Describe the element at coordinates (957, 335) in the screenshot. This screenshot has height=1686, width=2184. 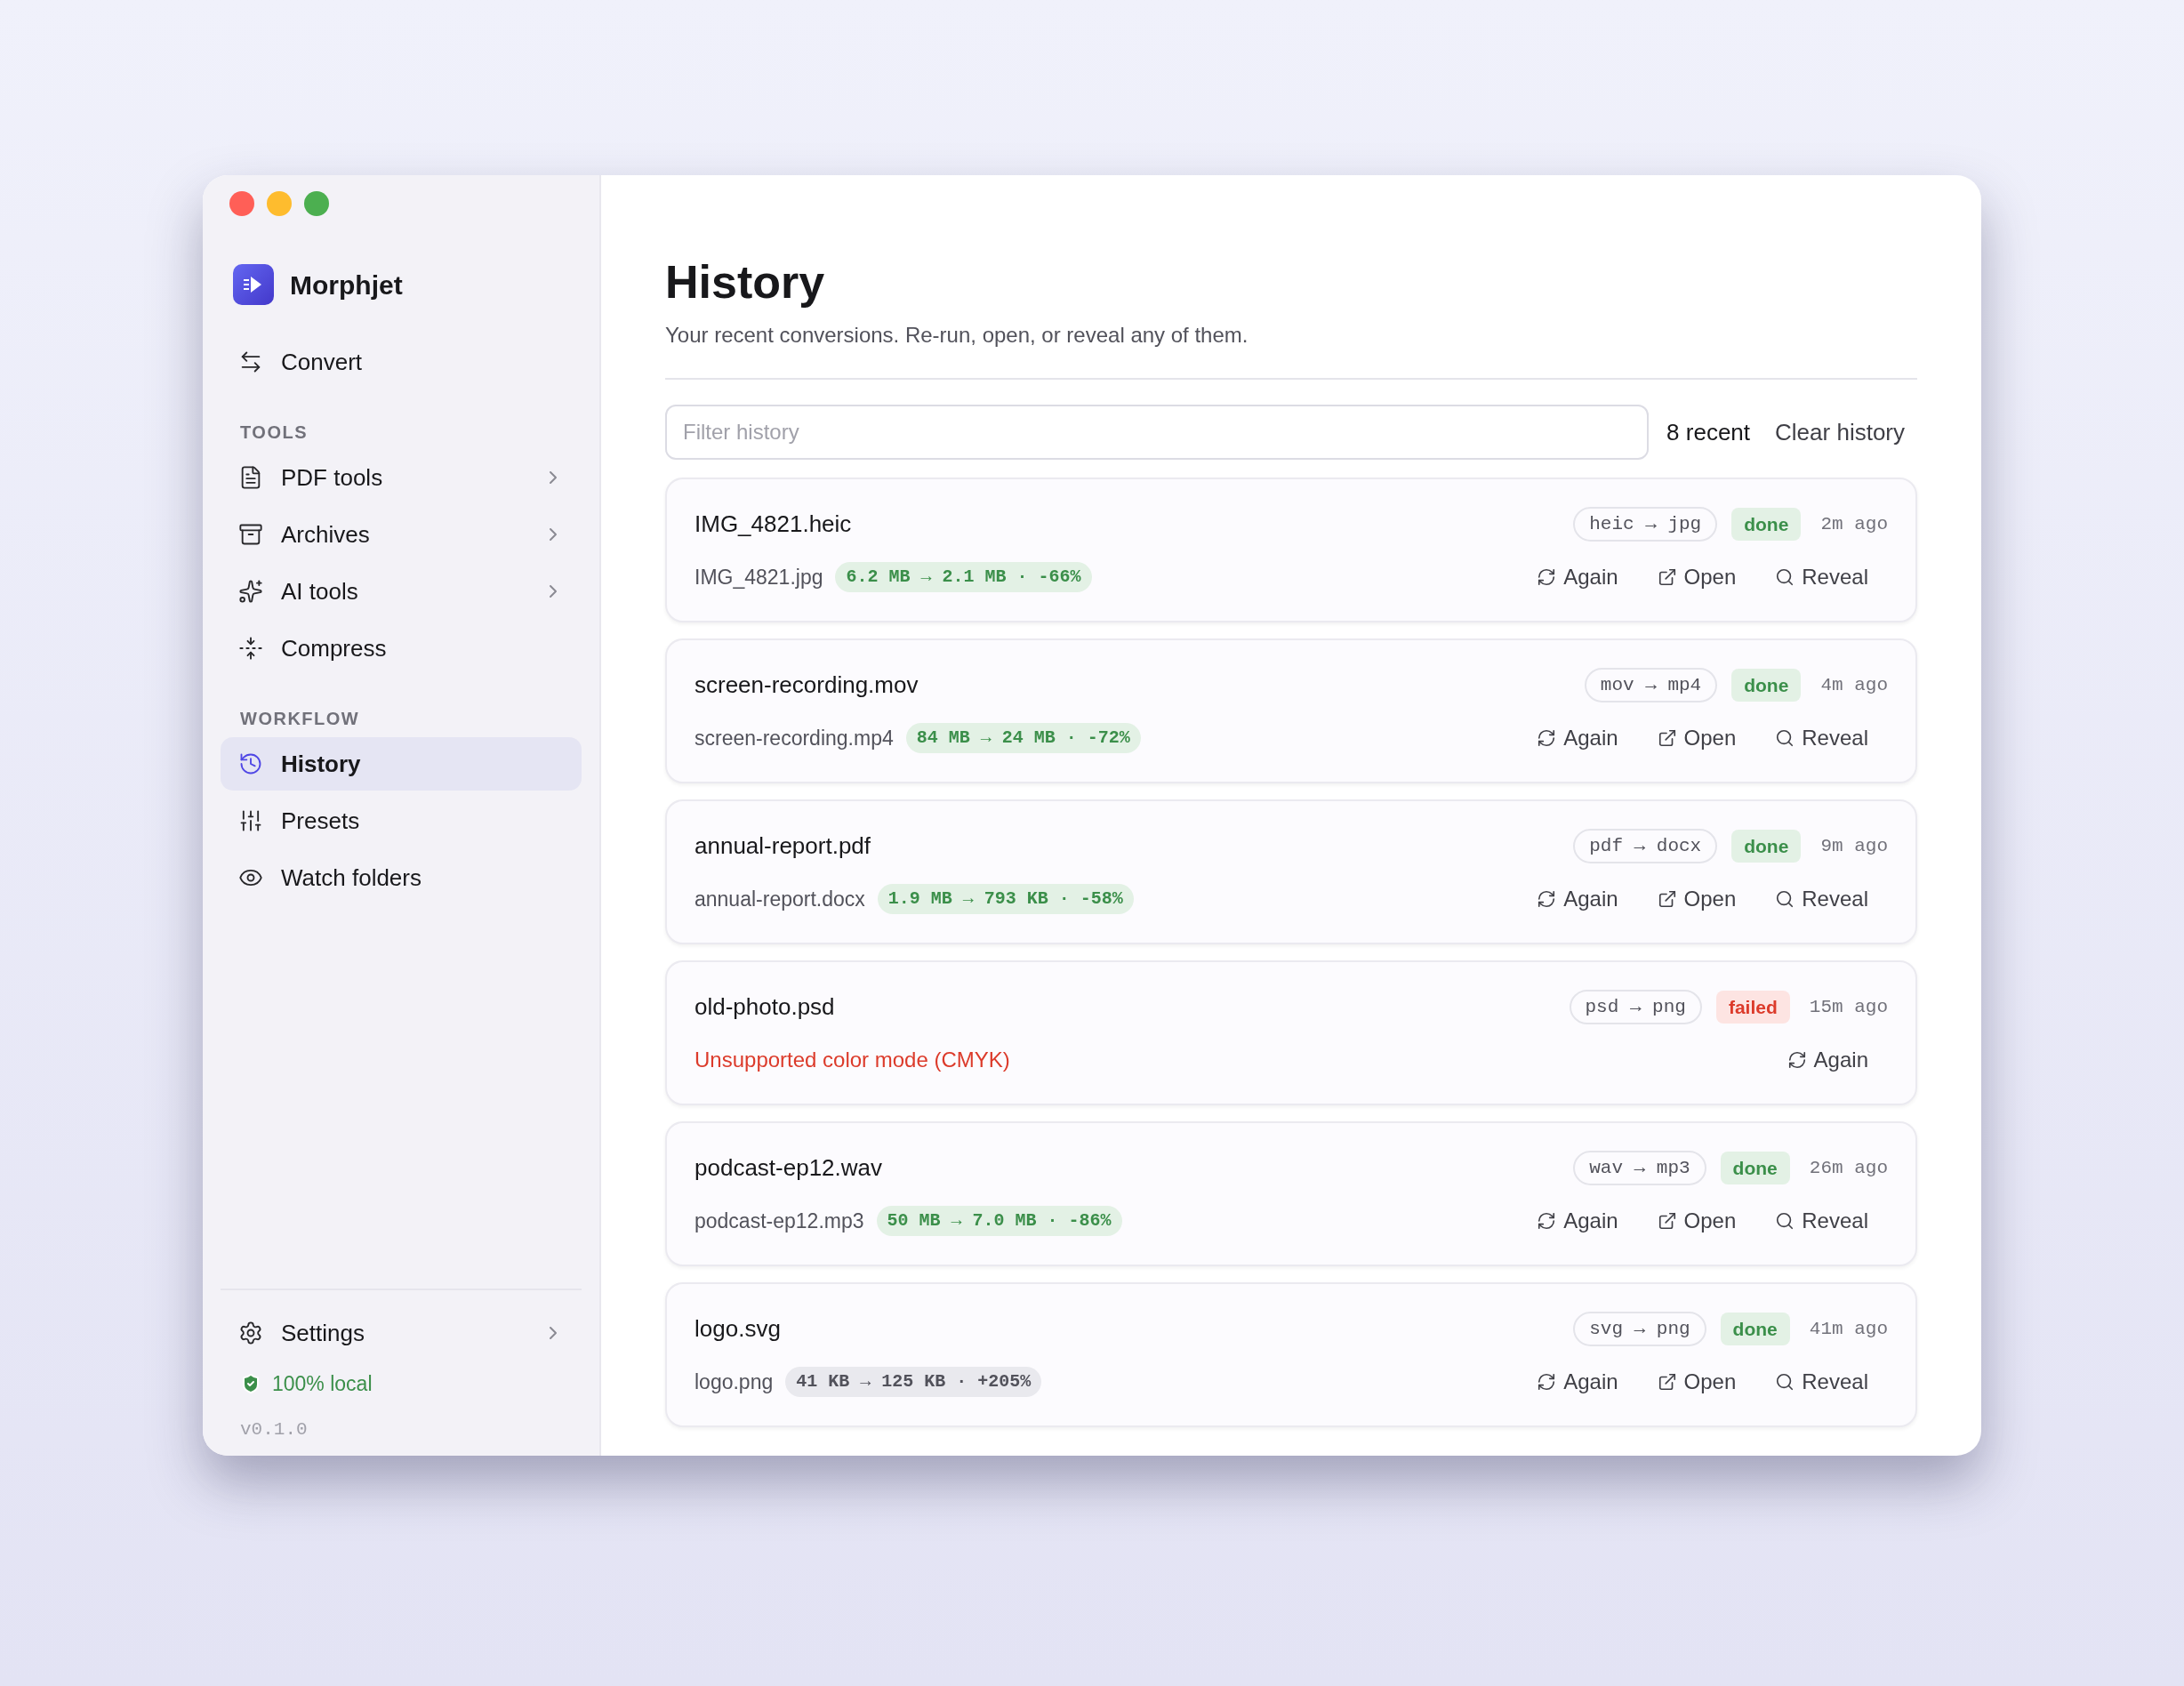
I see `page-subtitle: Your recent conversions. Re-run, open, or reveal any of them.` at that location.